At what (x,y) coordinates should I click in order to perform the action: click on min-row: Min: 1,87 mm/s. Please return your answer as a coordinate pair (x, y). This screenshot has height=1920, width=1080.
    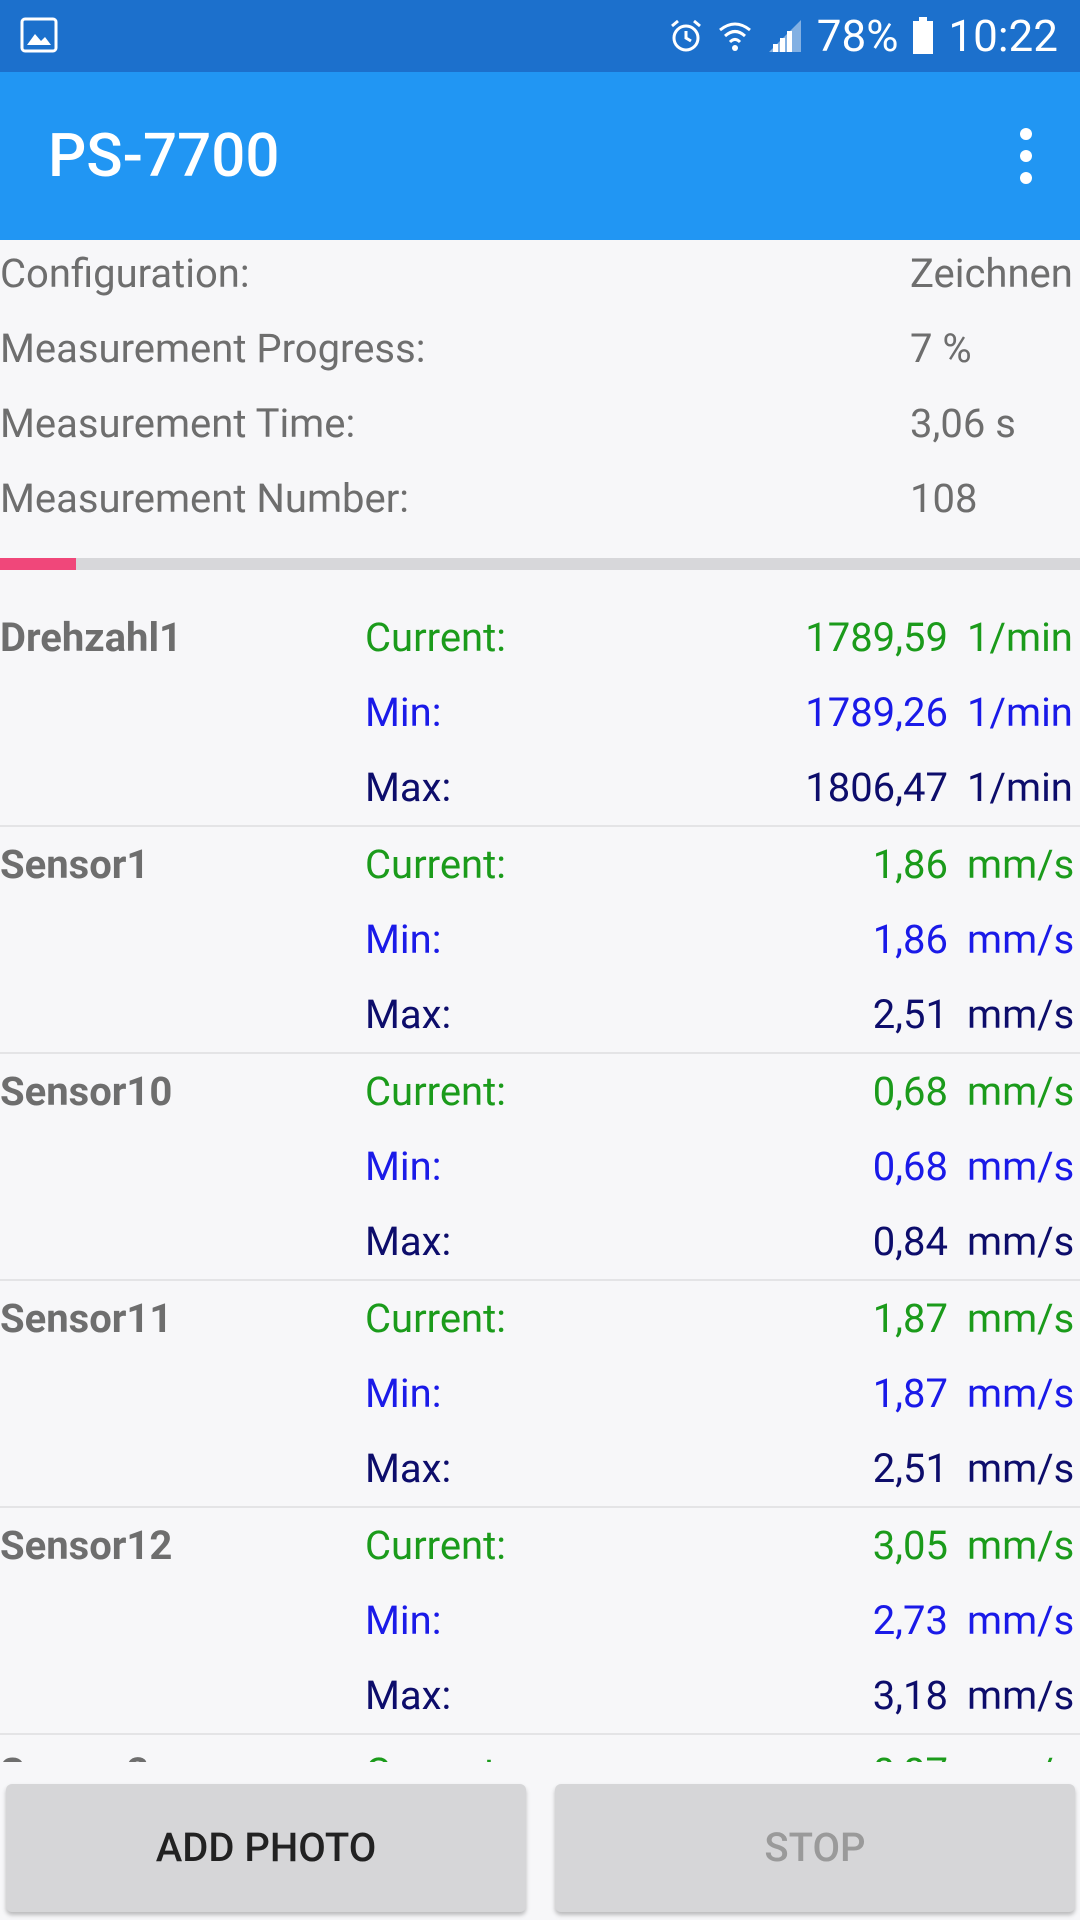
    Looking at the image, I should click on (540, 1393).